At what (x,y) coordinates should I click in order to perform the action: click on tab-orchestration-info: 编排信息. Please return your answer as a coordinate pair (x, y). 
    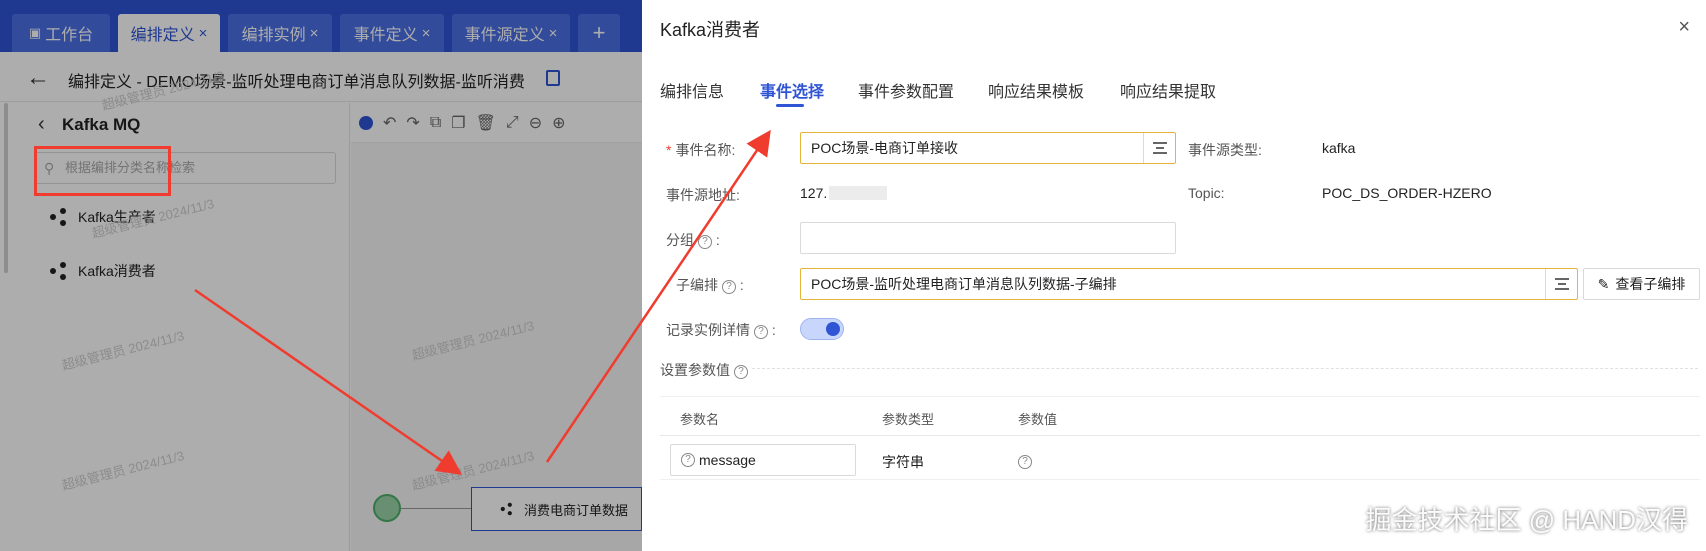
    Looking at the image, I should click on (692, 90).